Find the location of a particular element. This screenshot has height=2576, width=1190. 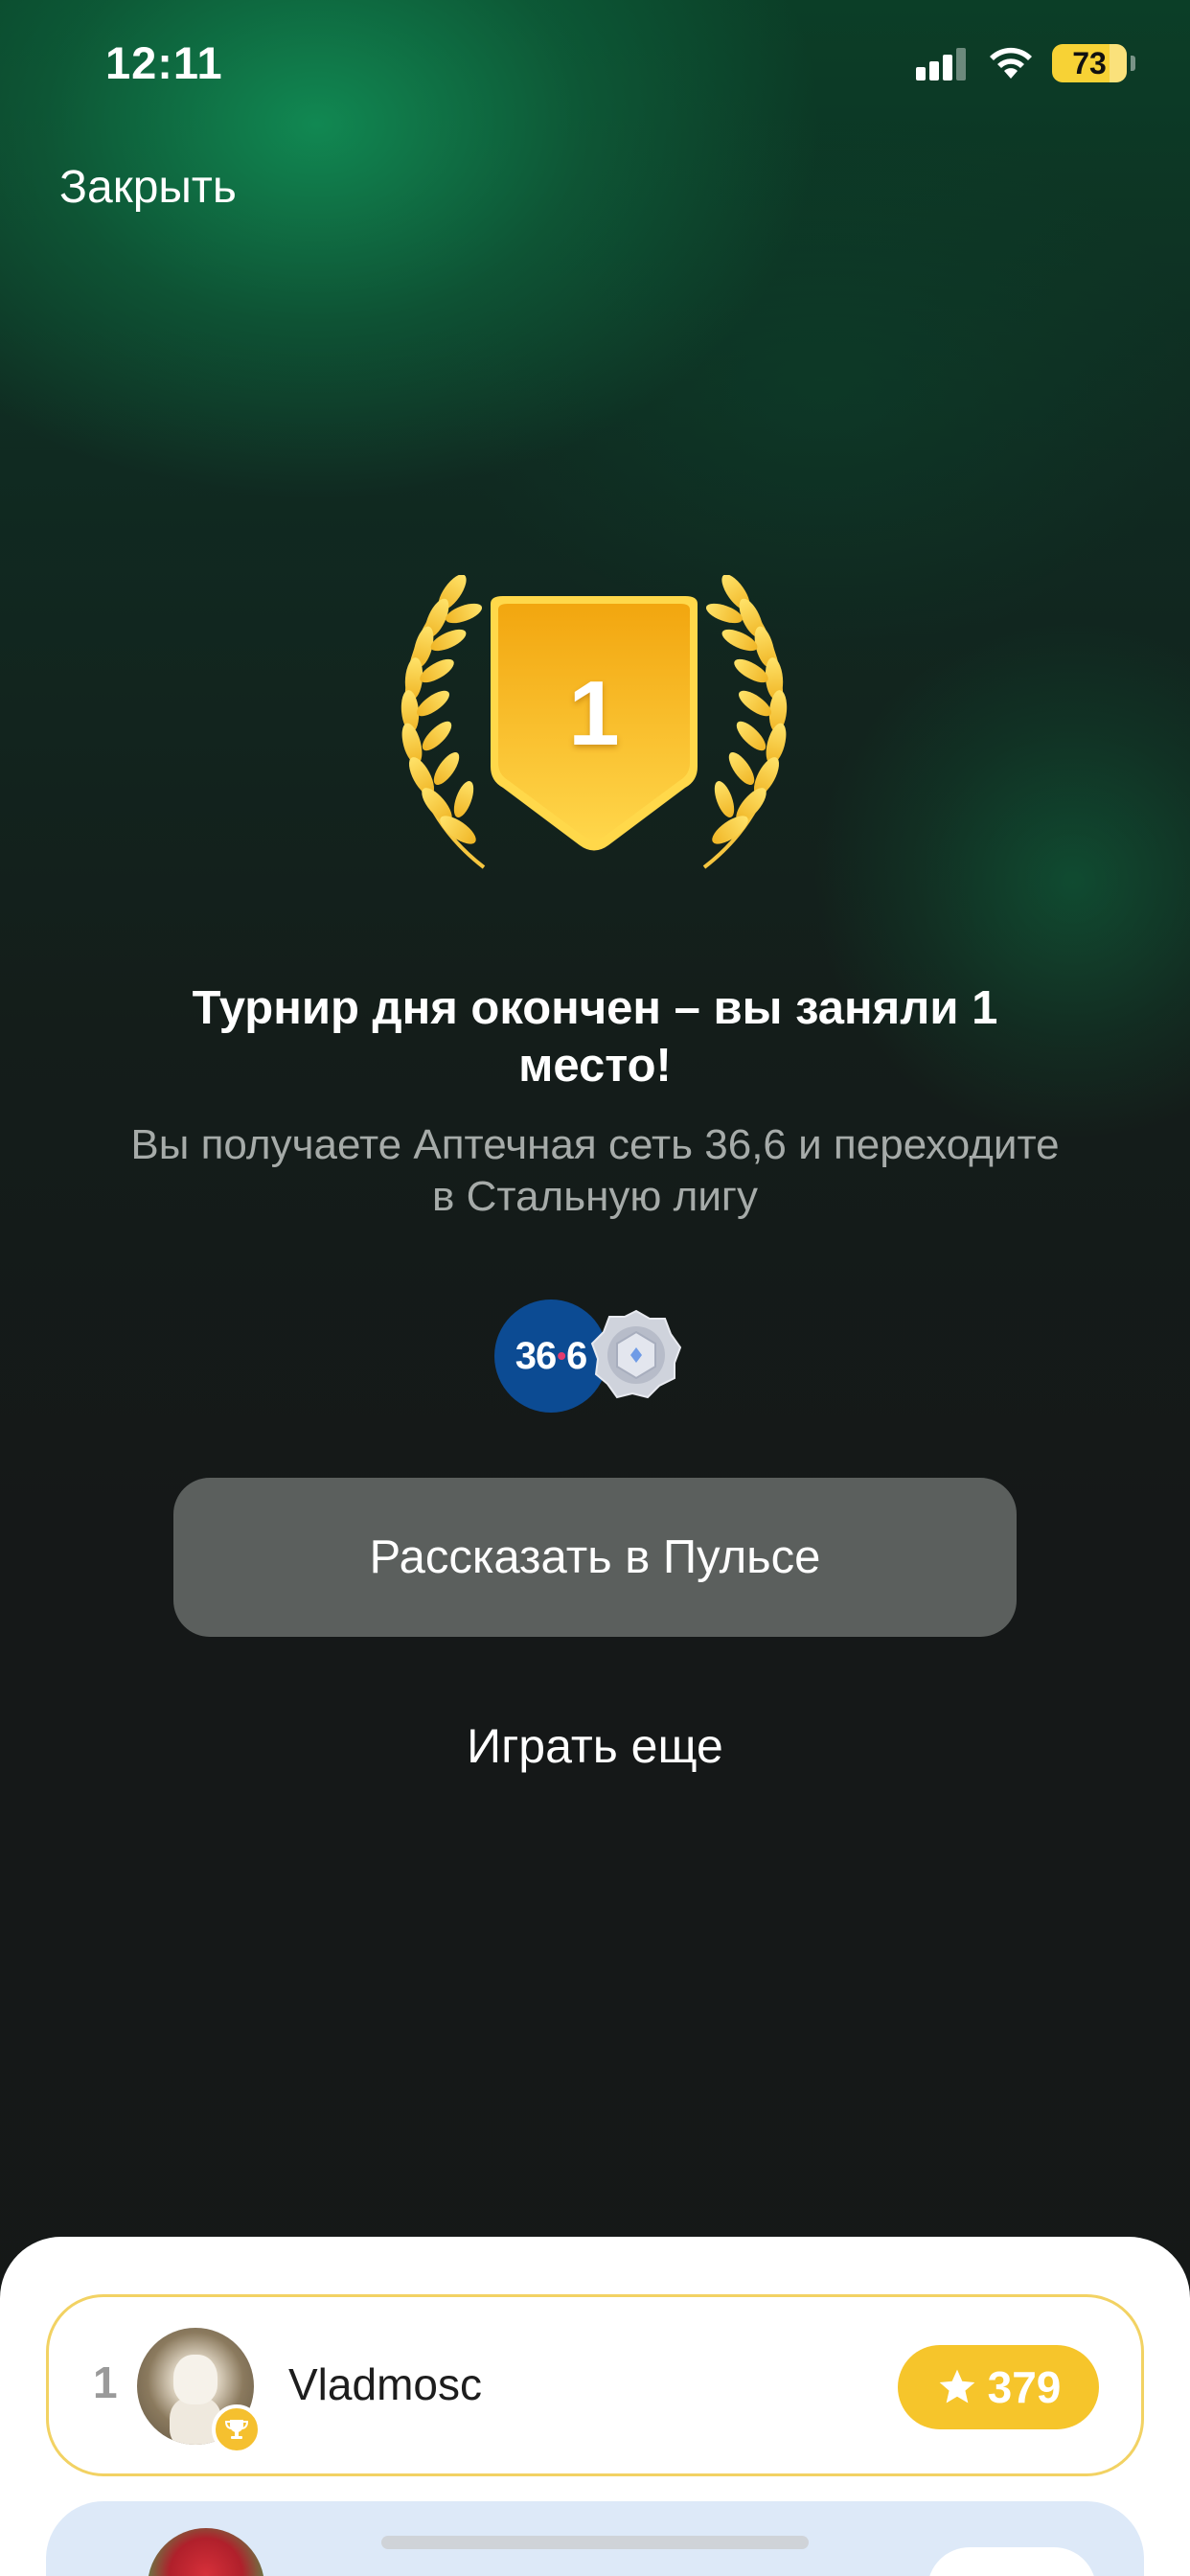

battery-empty-part is located at coordinates (1119, 63).